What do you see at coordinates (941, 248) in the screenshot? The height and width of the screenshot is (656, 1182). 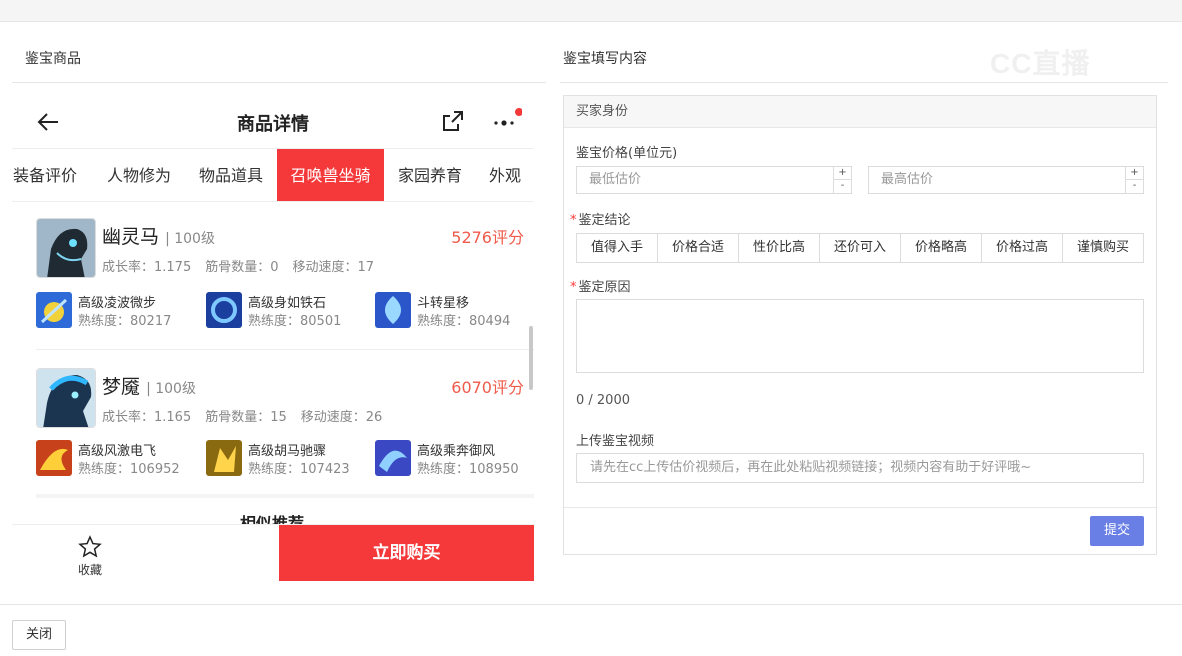 I see `conclusion-option: 价格略高` at bounding box center [941, 248].